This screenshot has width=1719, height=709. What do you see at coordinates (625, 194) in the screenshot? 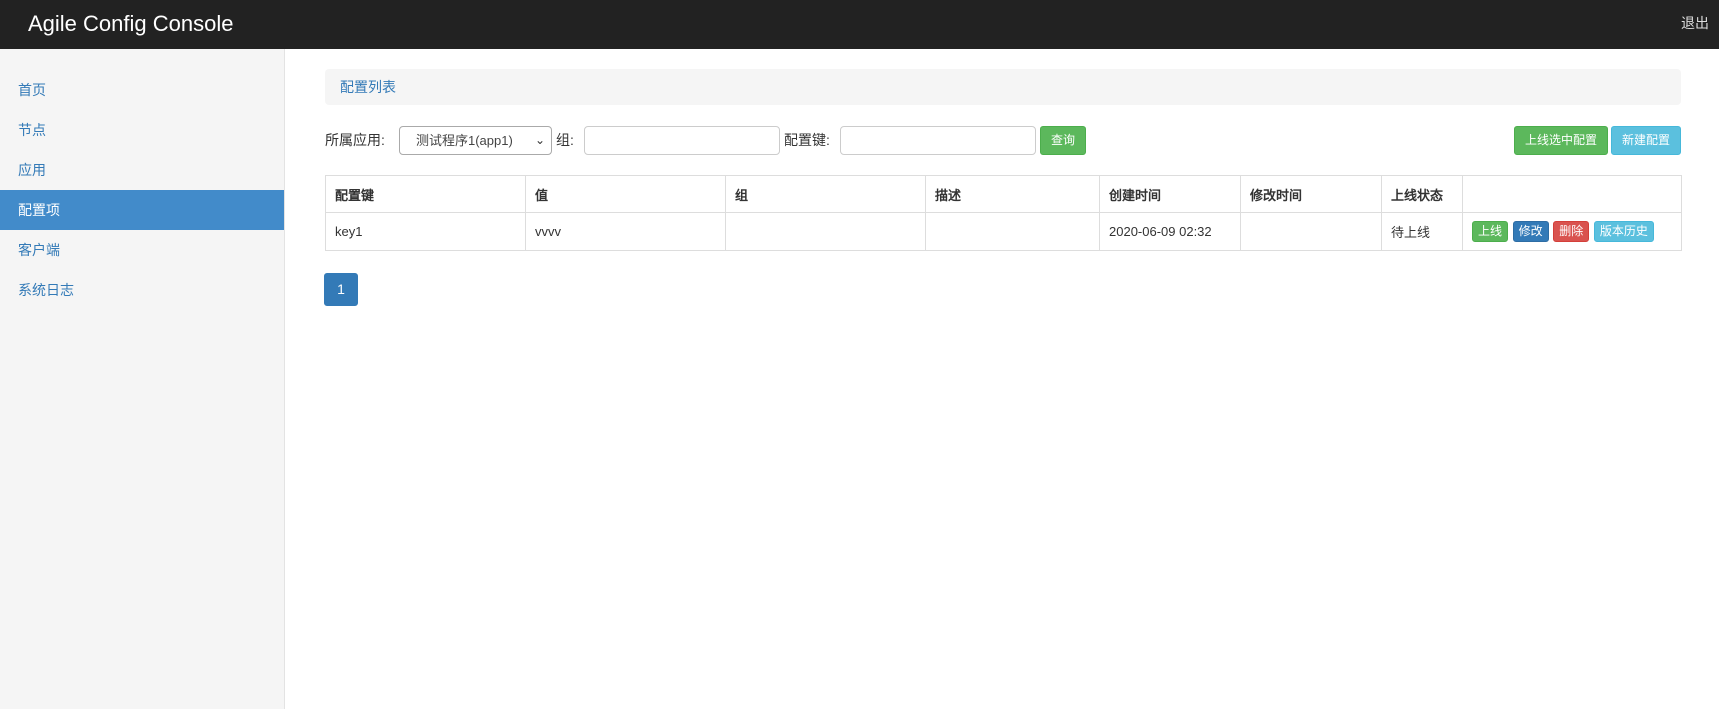
I see `column-header-value: 值` at bounding box center [625, 194].